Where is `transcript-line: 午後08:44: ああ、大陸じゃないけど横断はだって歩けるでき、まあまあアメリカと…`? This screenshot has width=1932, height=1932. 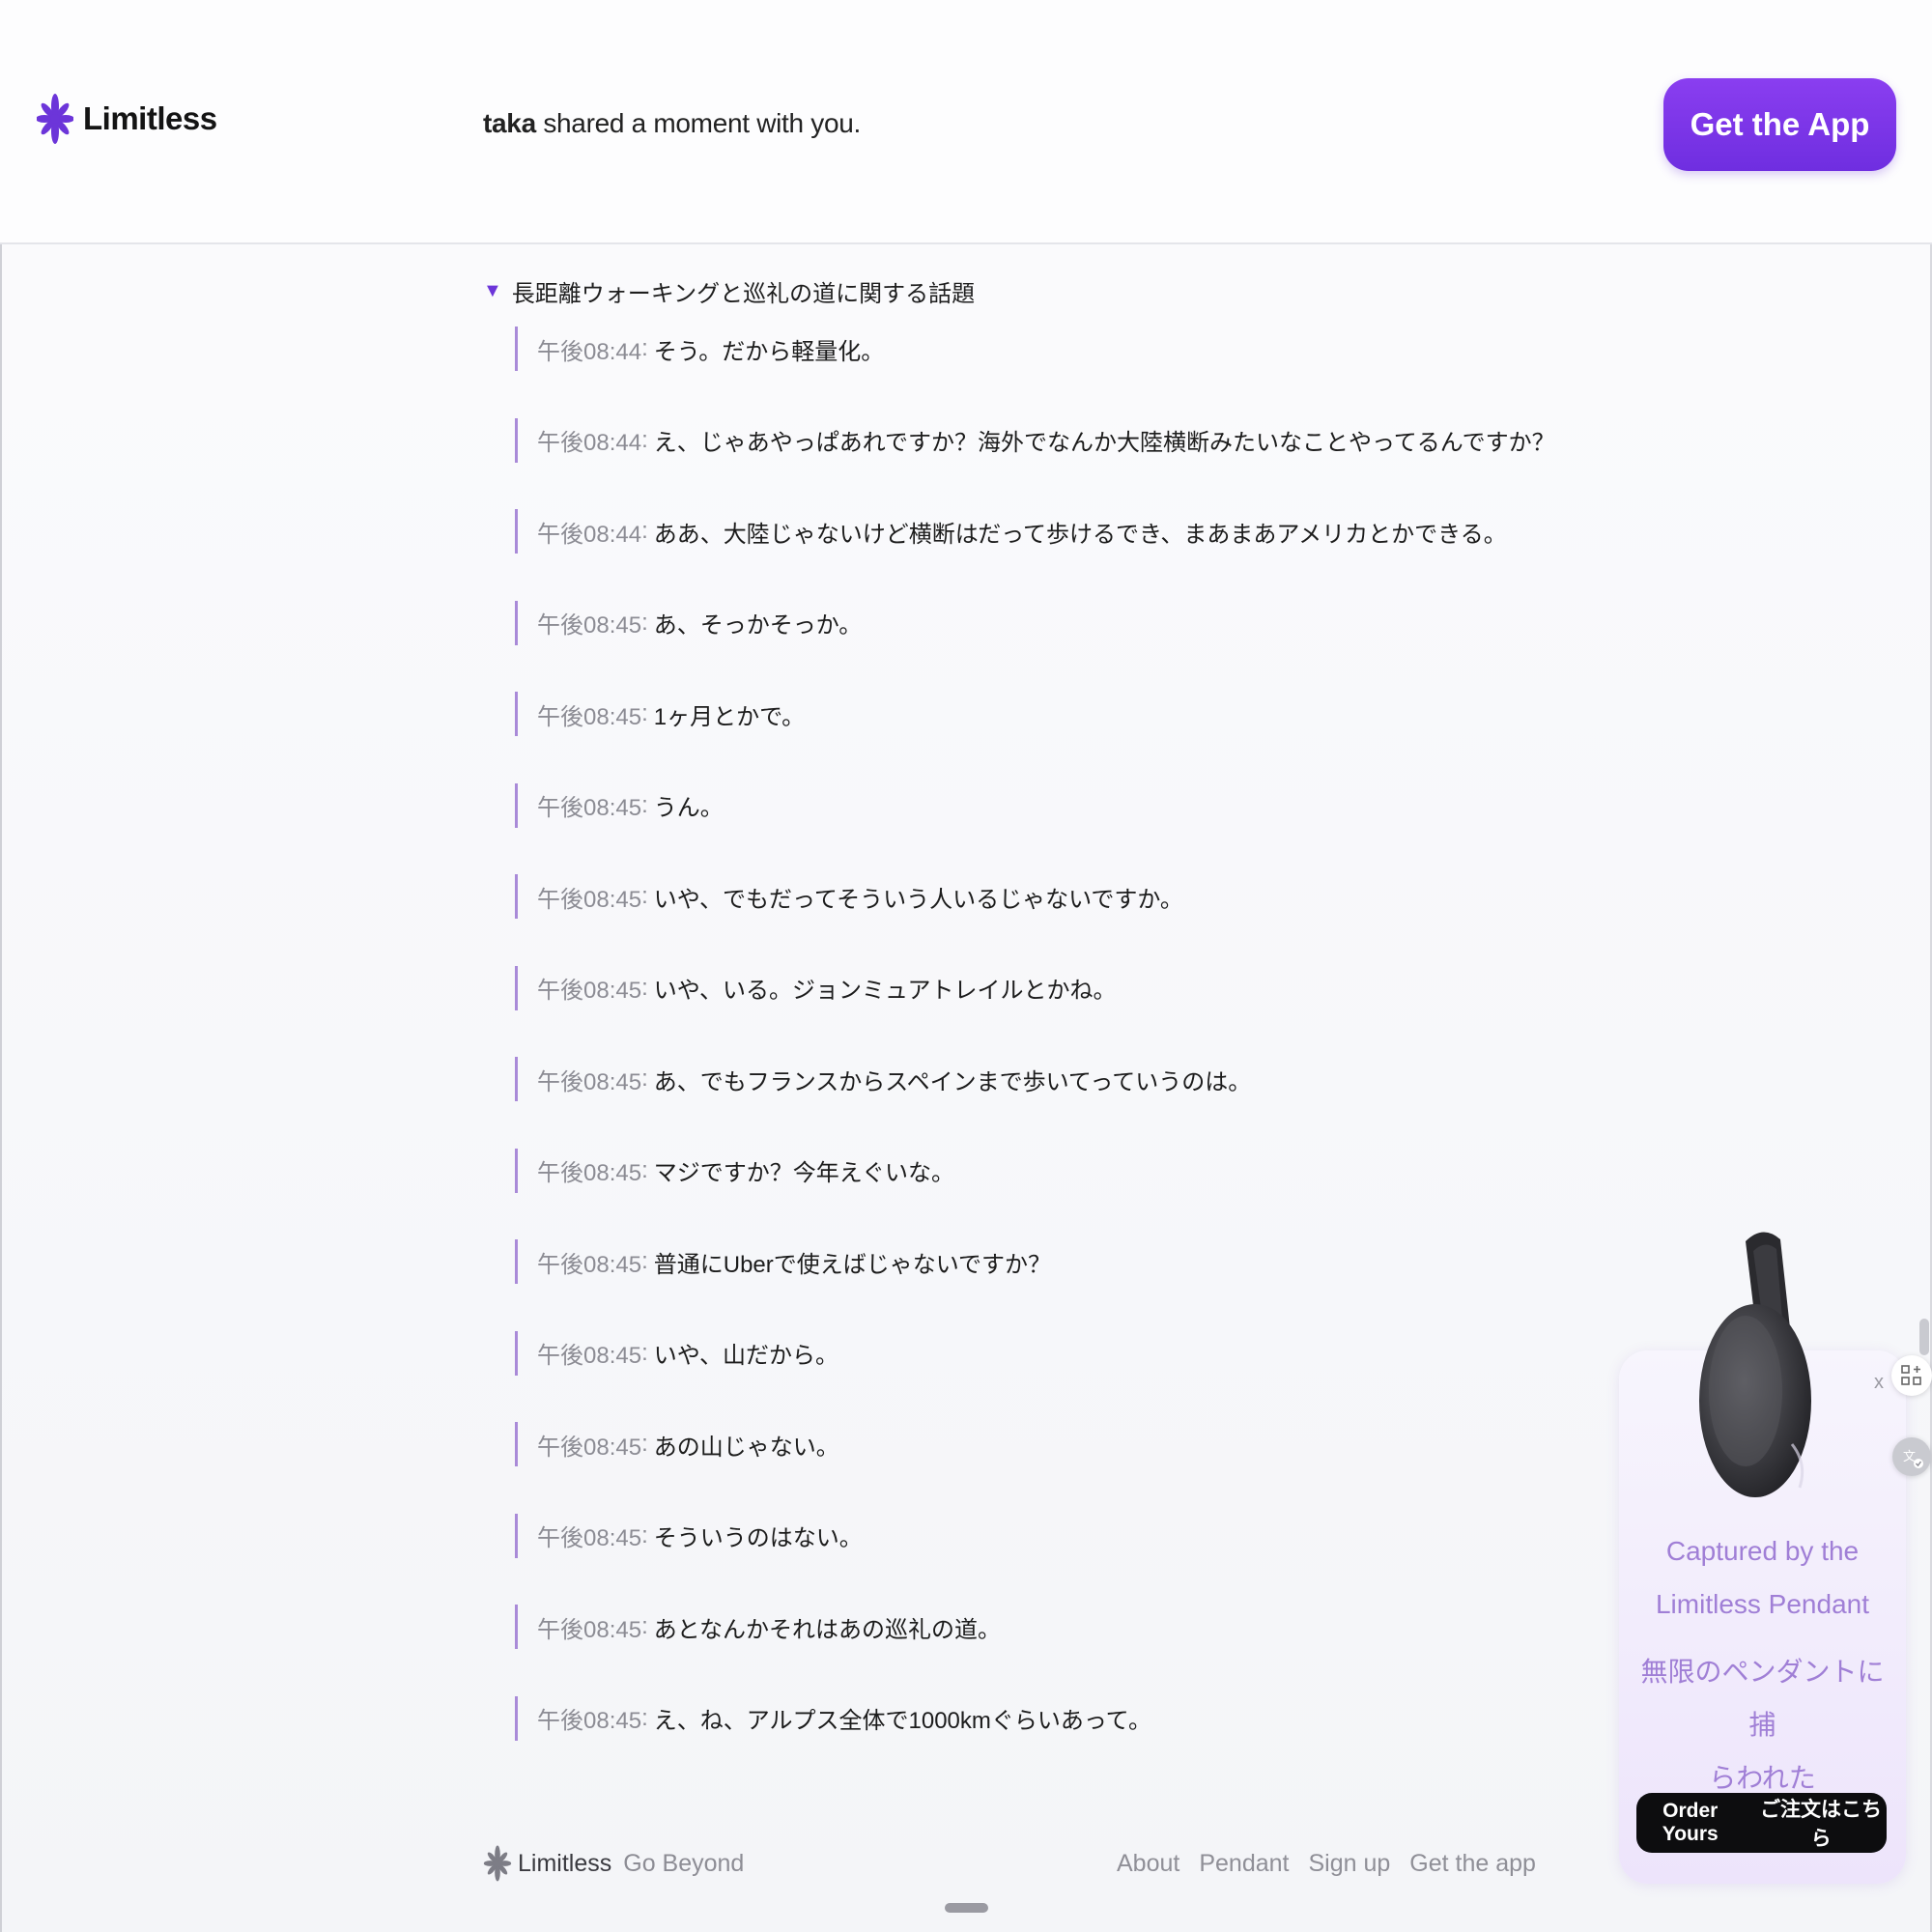
transcript-line: 午後08:44: ああ、大陸じゃないけど横断はだって歩けるでき、まあまあアメリカと… is located at coordinates (1046, 531).